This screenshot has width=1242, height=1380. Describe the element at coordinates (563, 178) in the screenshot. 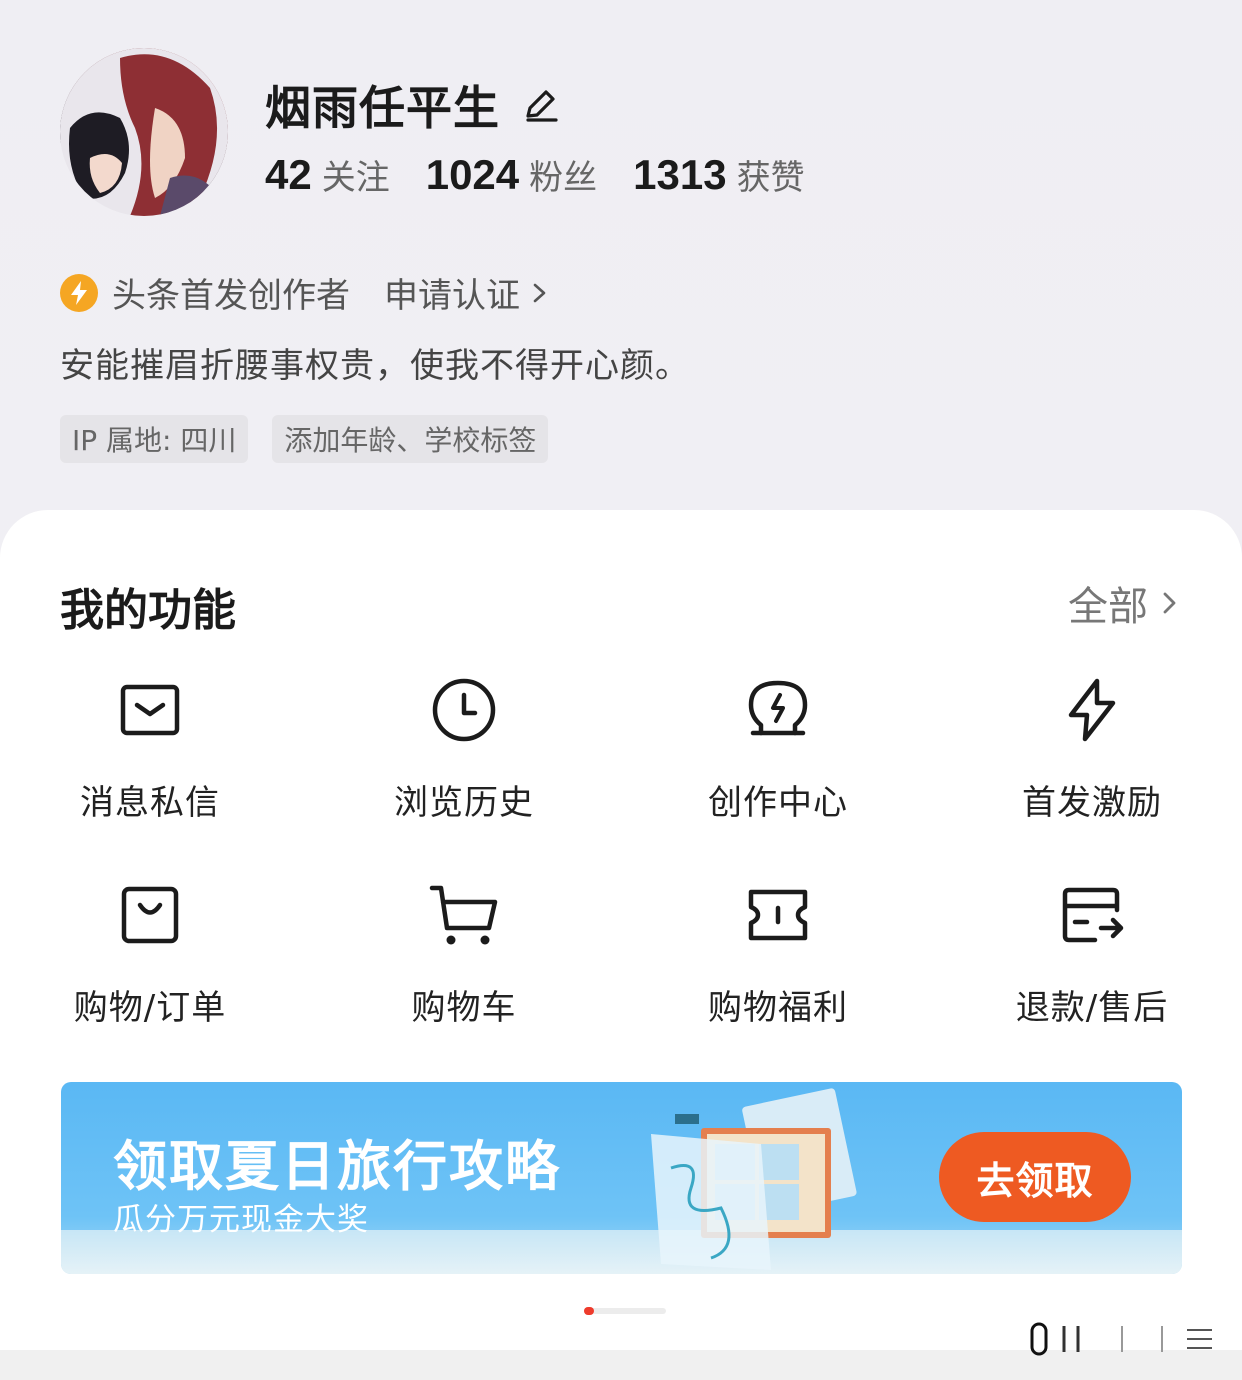

I see `stat-label: 粉丝` at that location.